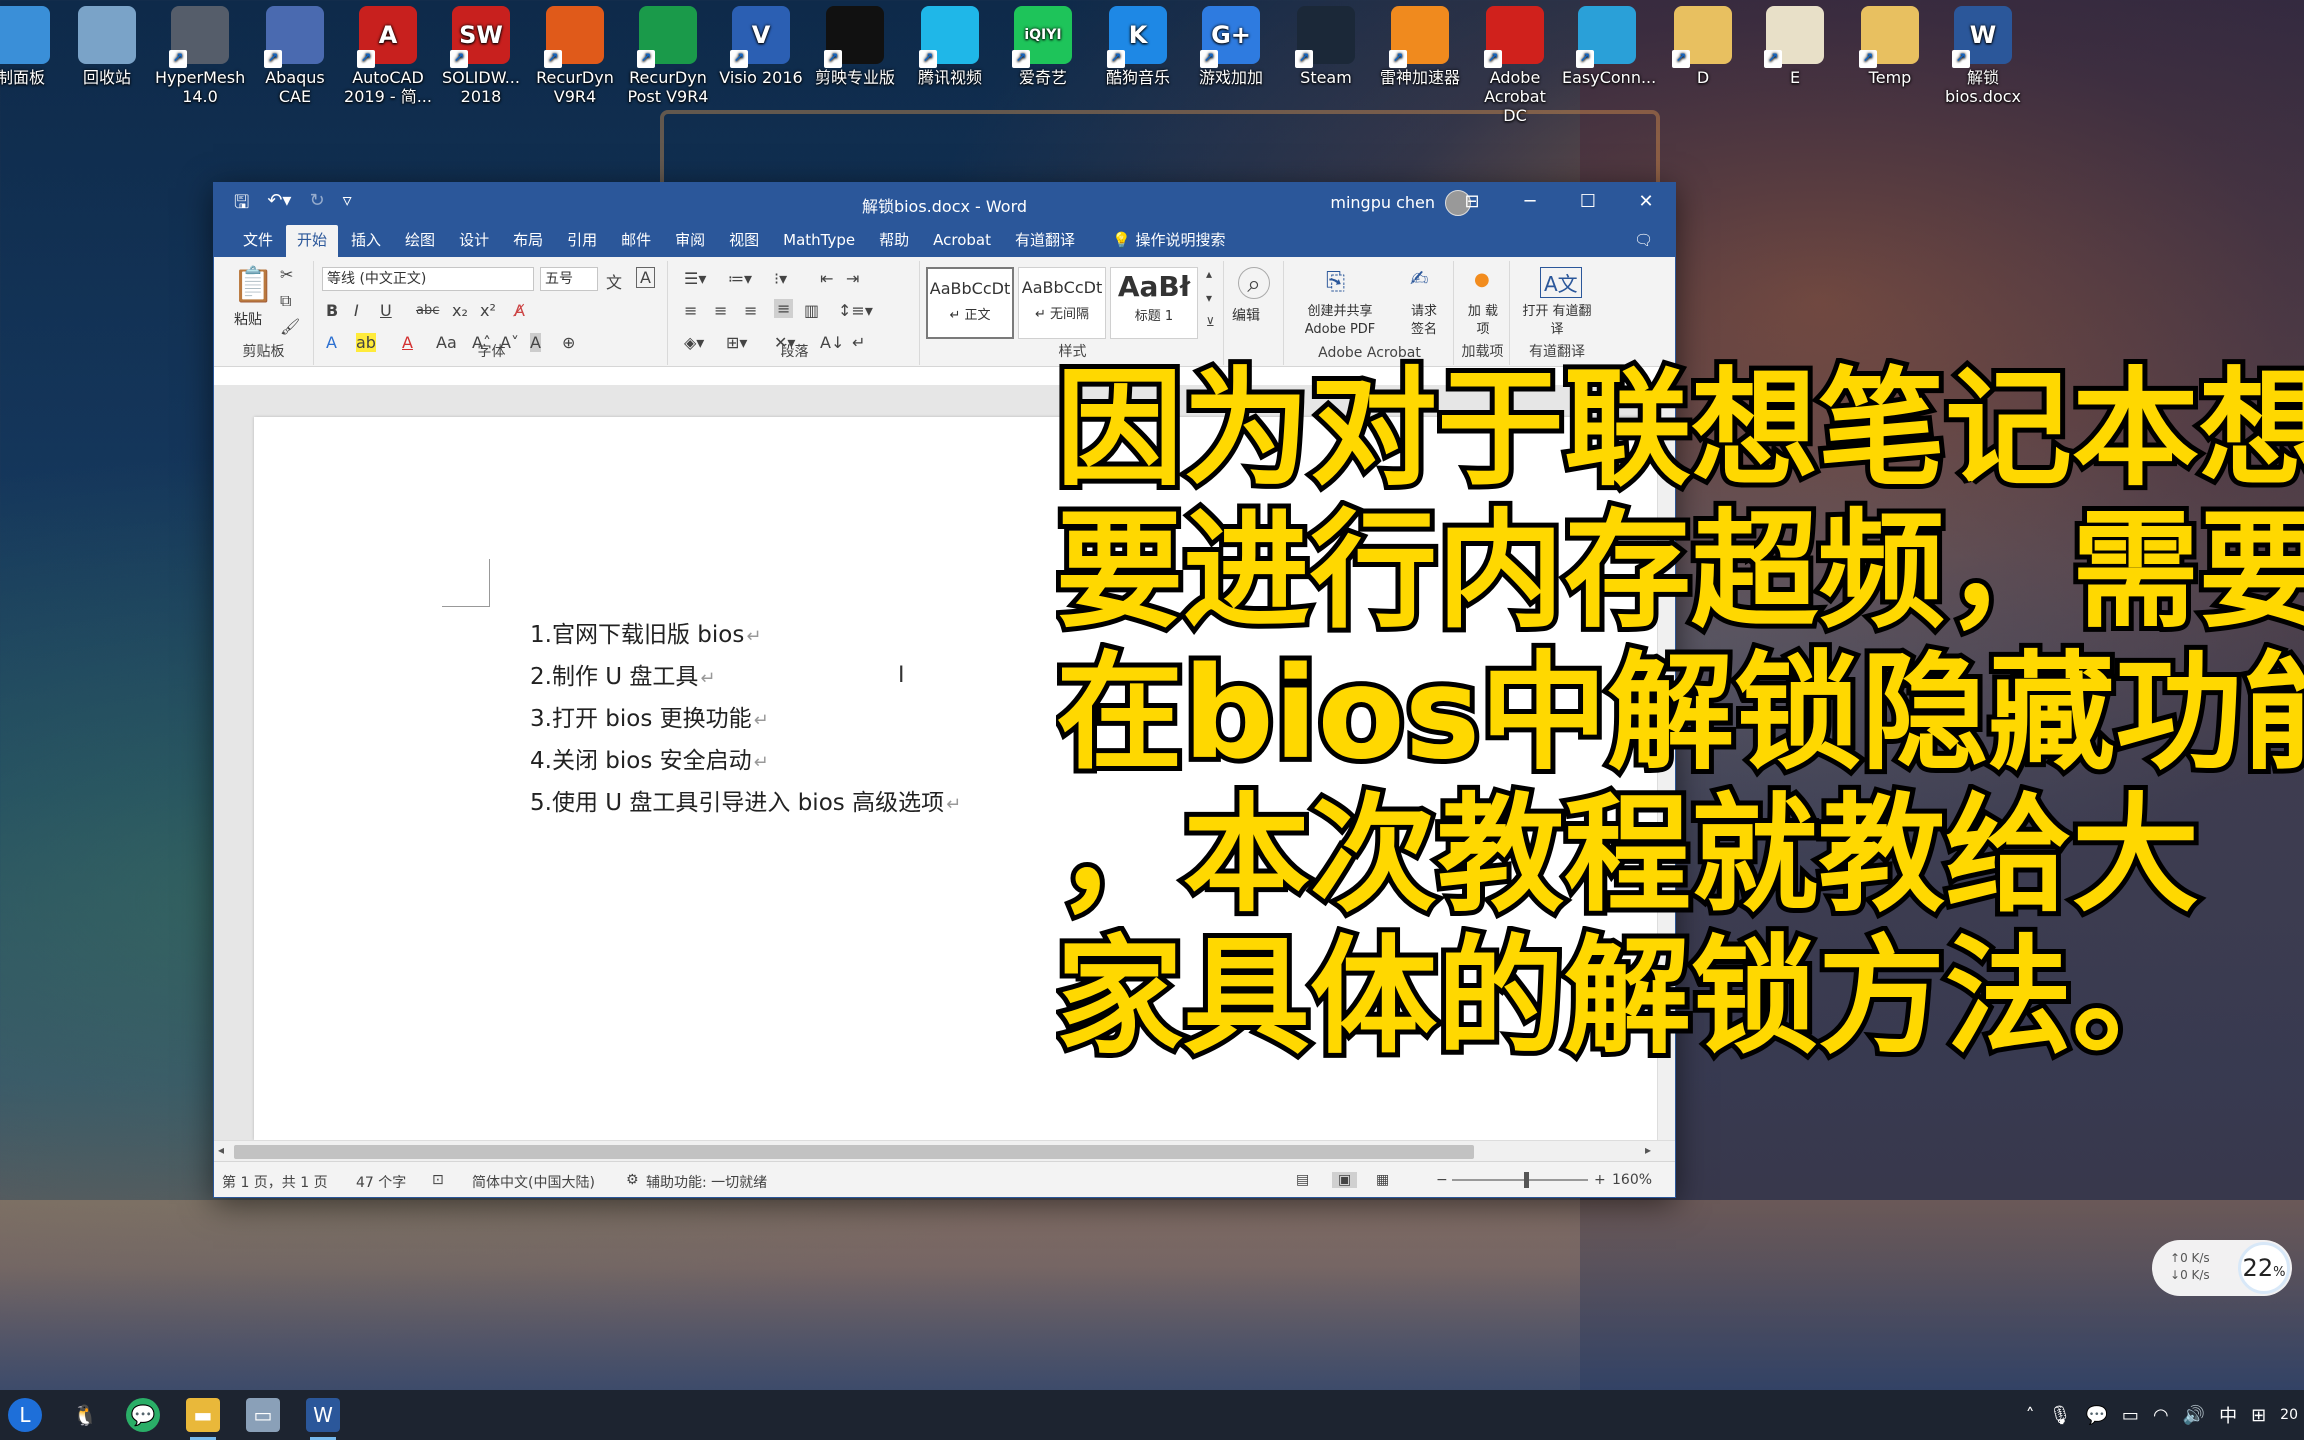  What do you see at coordinates (690, 241) in the screenshot?
I see `tab-item: 审阅` at bounding box center [690, 241].